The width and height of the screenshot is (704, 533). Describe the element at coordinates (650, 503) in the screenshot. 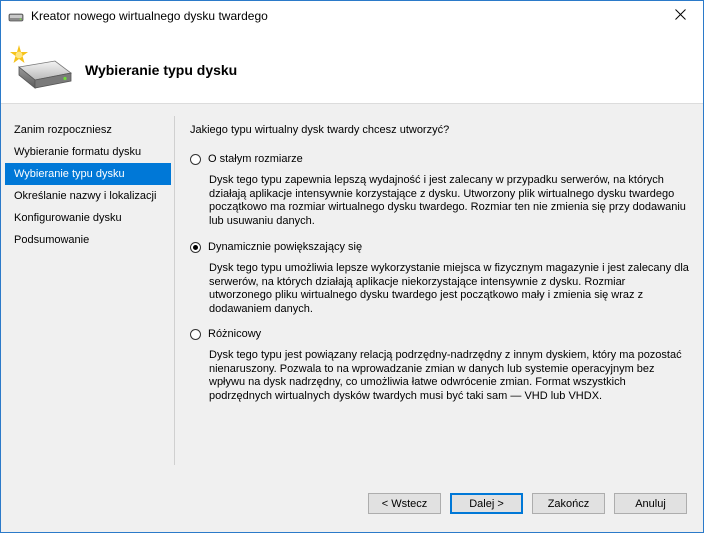

I see `cancel-button: Anuluj` at that location.